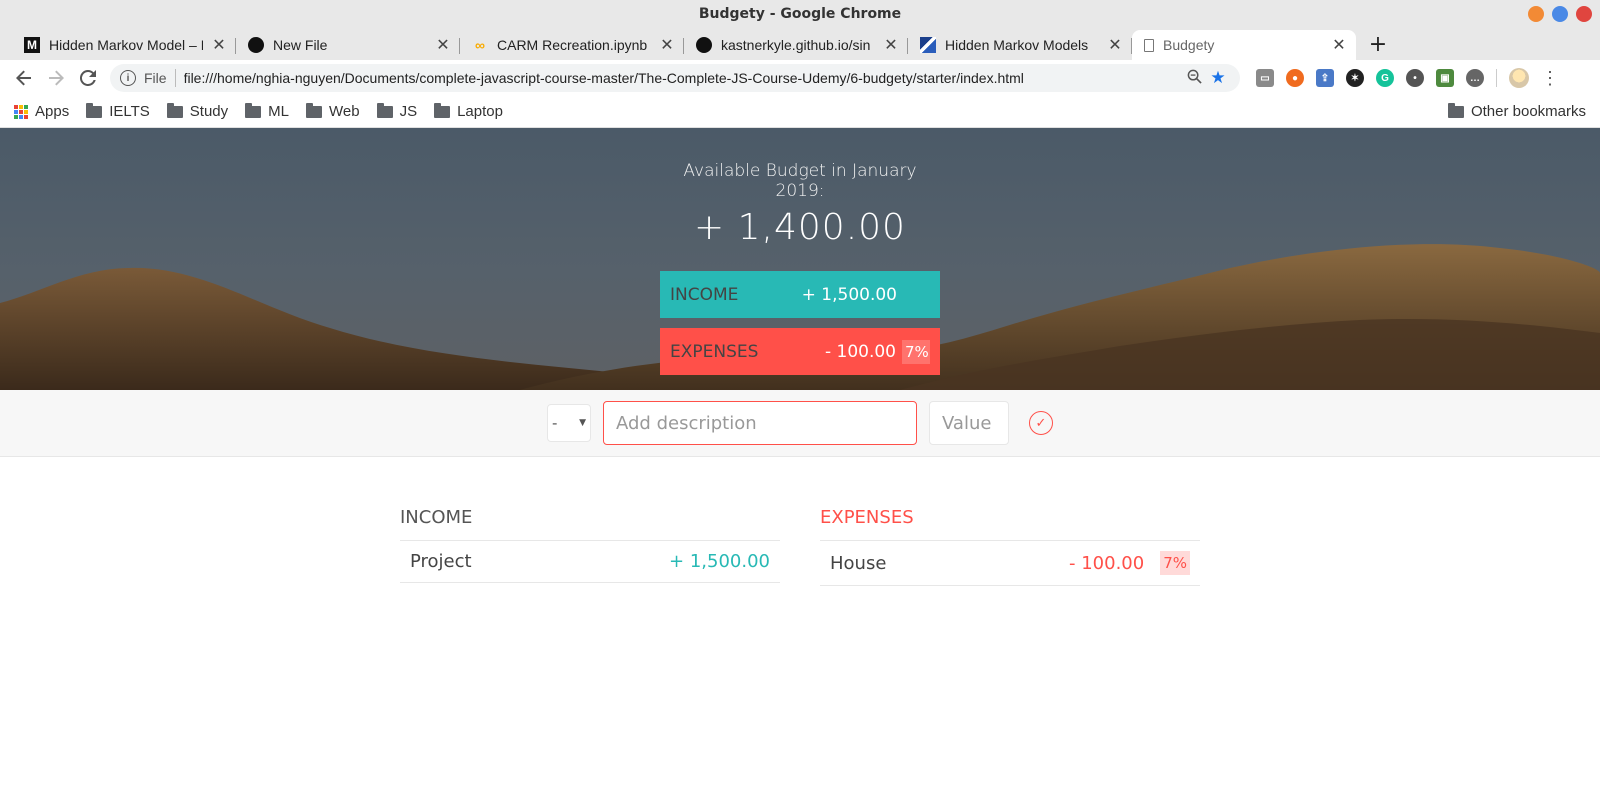  I want to click on zoom-icon, so click(1194, 78).